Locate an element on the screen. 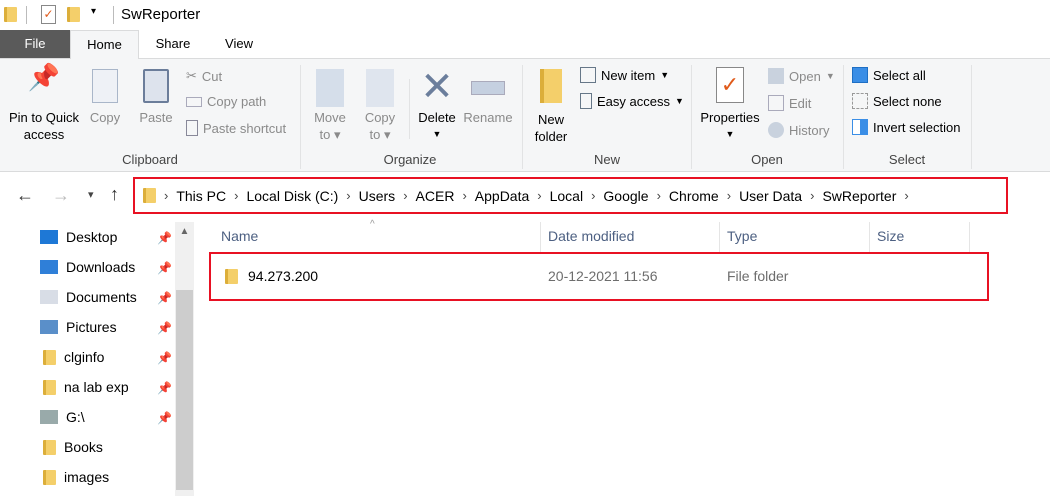 The width and height of the screenshot is (1050, 496). documents-icon is located at coordinates (49, 297).